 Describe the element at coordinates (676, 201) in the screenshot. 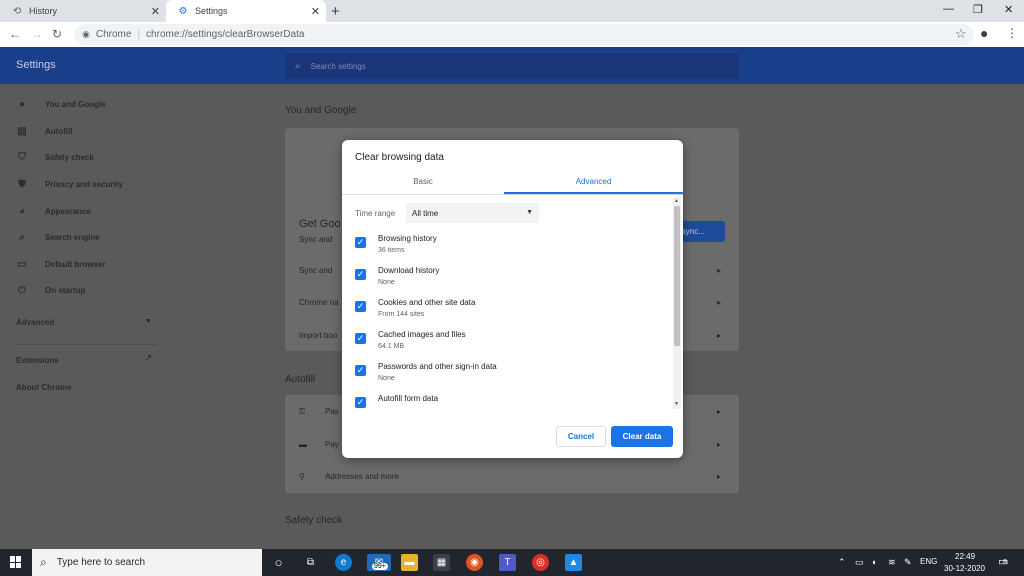

I see `scroll-up-icon: ▲` at that location.